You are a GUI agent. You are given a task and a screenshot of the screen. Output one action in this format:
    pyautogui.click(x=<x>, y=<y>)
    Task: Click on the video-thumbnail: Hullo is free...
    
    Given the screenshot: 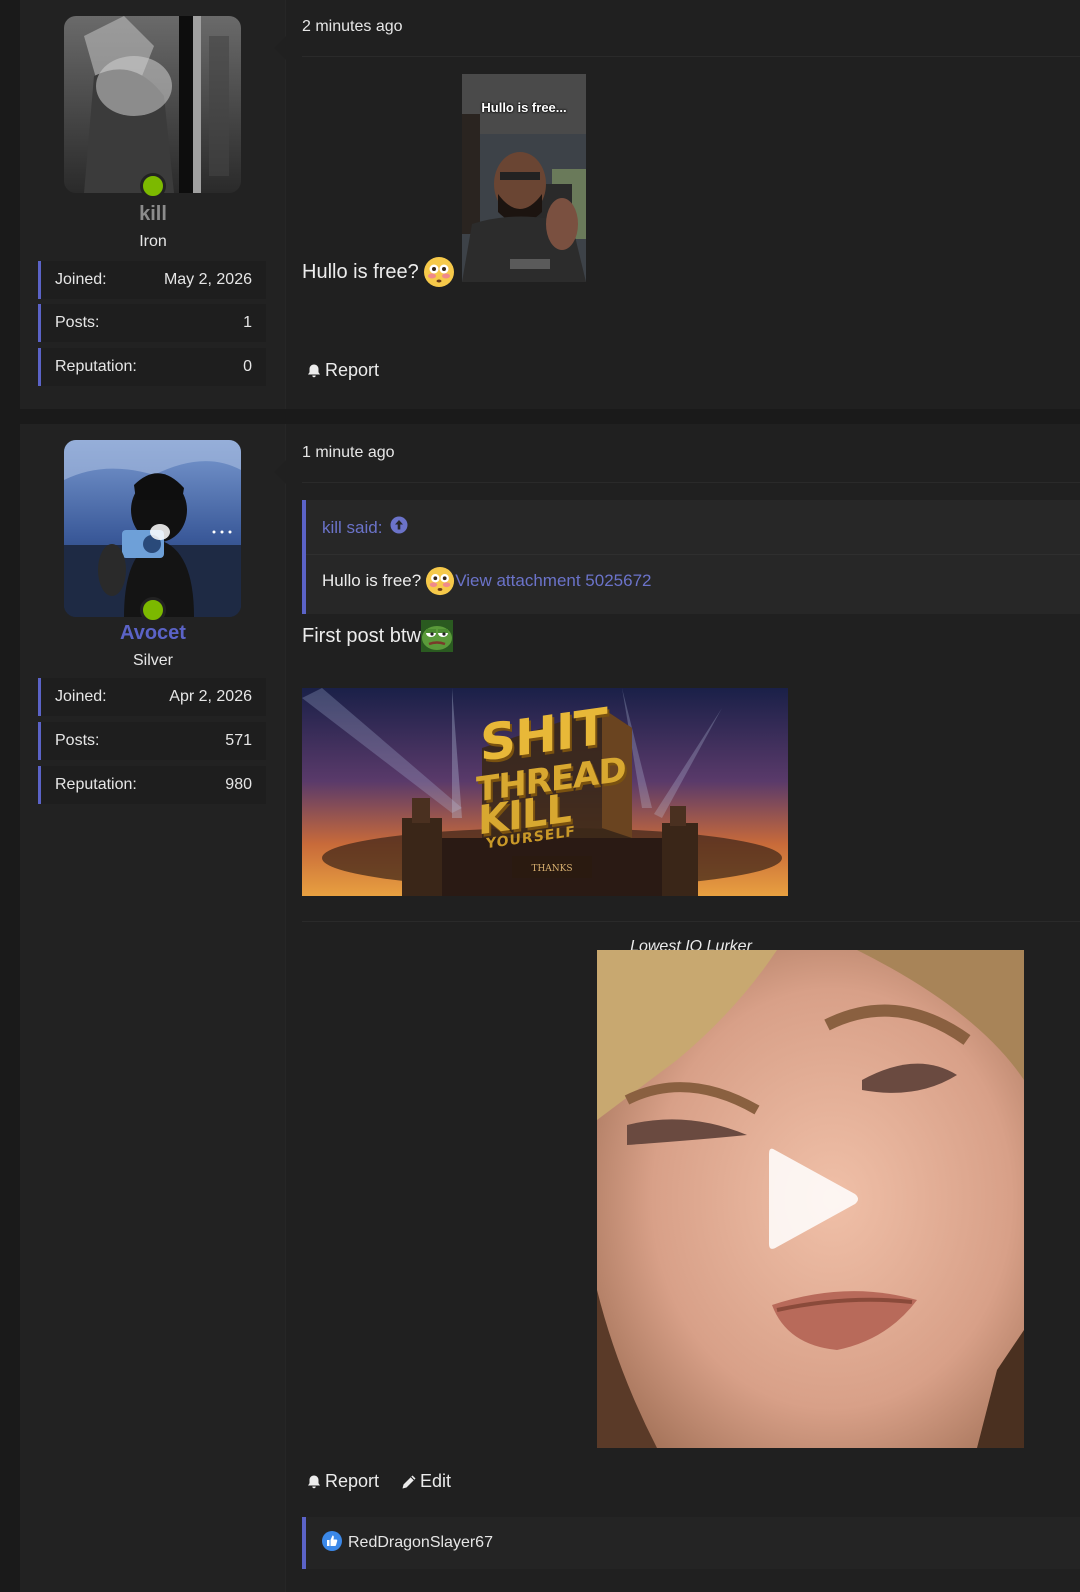 What is the action you would take?
    pyautogui.click(x=524, y=178)
    